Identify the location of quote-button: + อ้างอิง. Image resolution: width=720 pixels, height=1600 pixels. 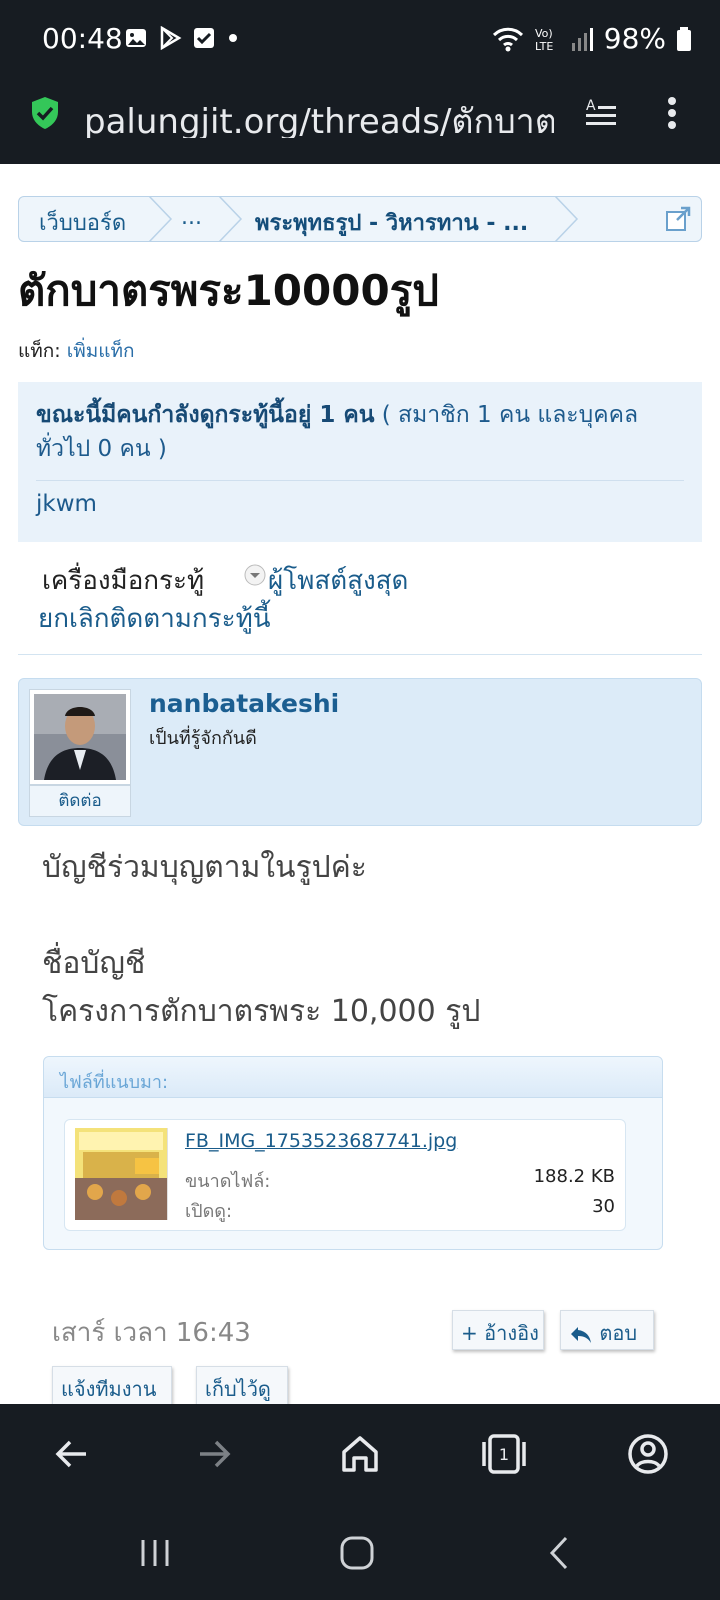
(498, 1330).